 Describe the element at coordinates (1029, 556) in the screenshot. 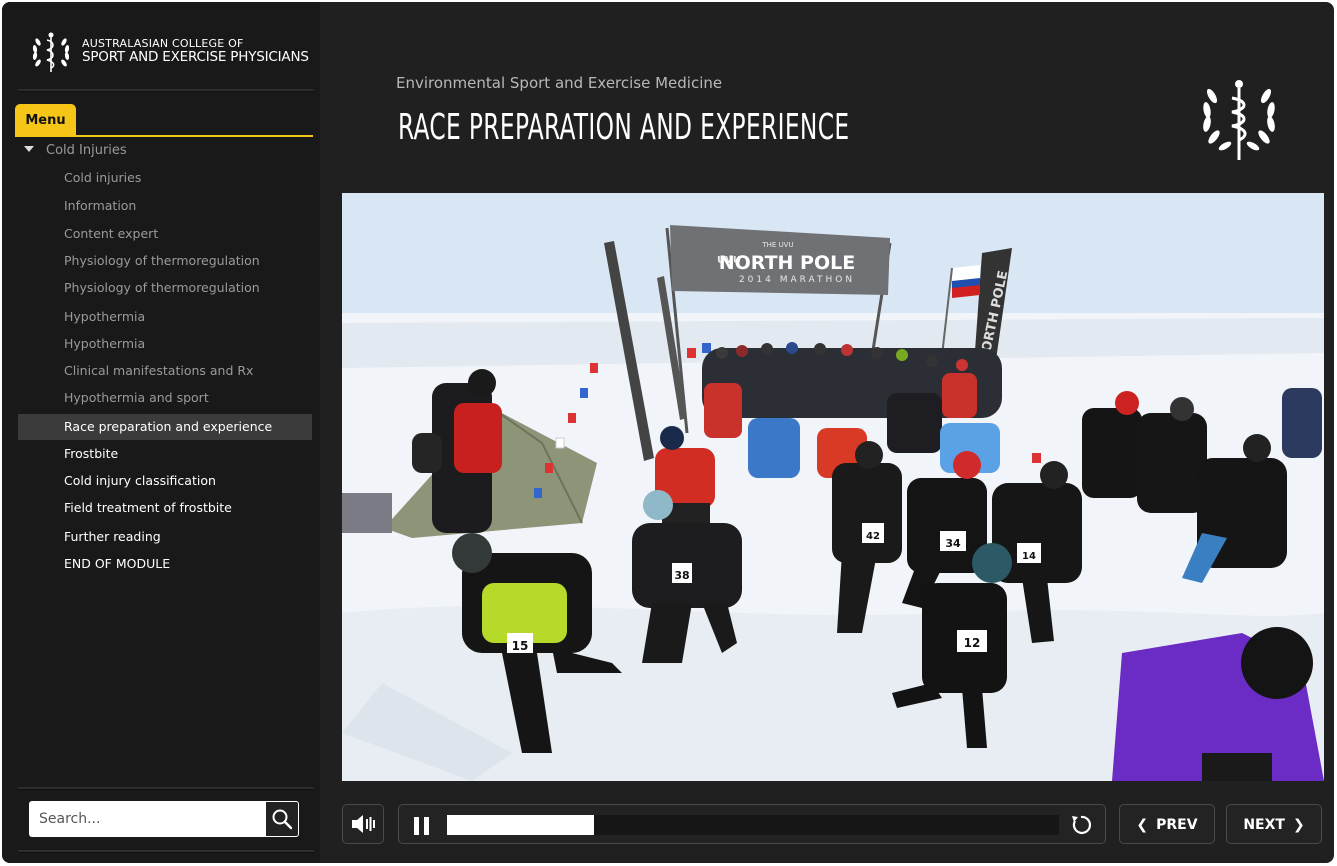

I see `bib-number: 14` at that location.